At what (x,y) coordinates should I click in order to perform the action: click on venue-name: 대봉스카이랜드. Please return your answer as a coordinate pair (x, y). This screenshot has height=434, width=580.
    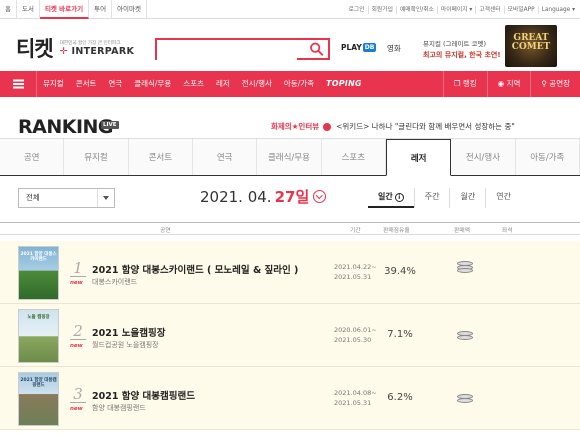
    Looking at the image, I should click on (115, 282).